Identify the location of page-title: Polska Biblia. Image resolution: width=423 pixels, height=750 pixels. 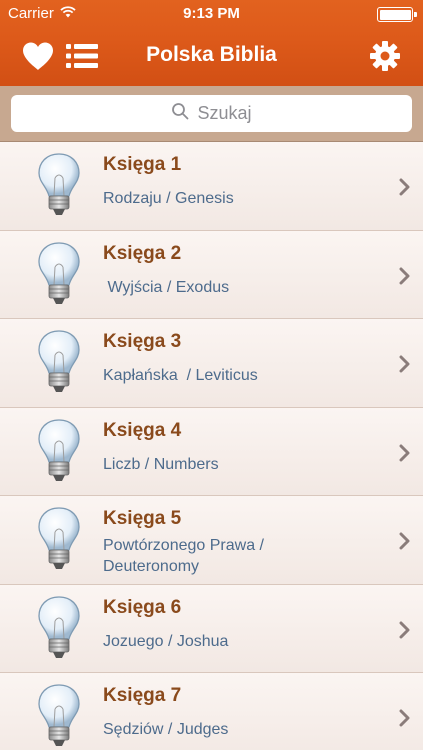
(211, 54).